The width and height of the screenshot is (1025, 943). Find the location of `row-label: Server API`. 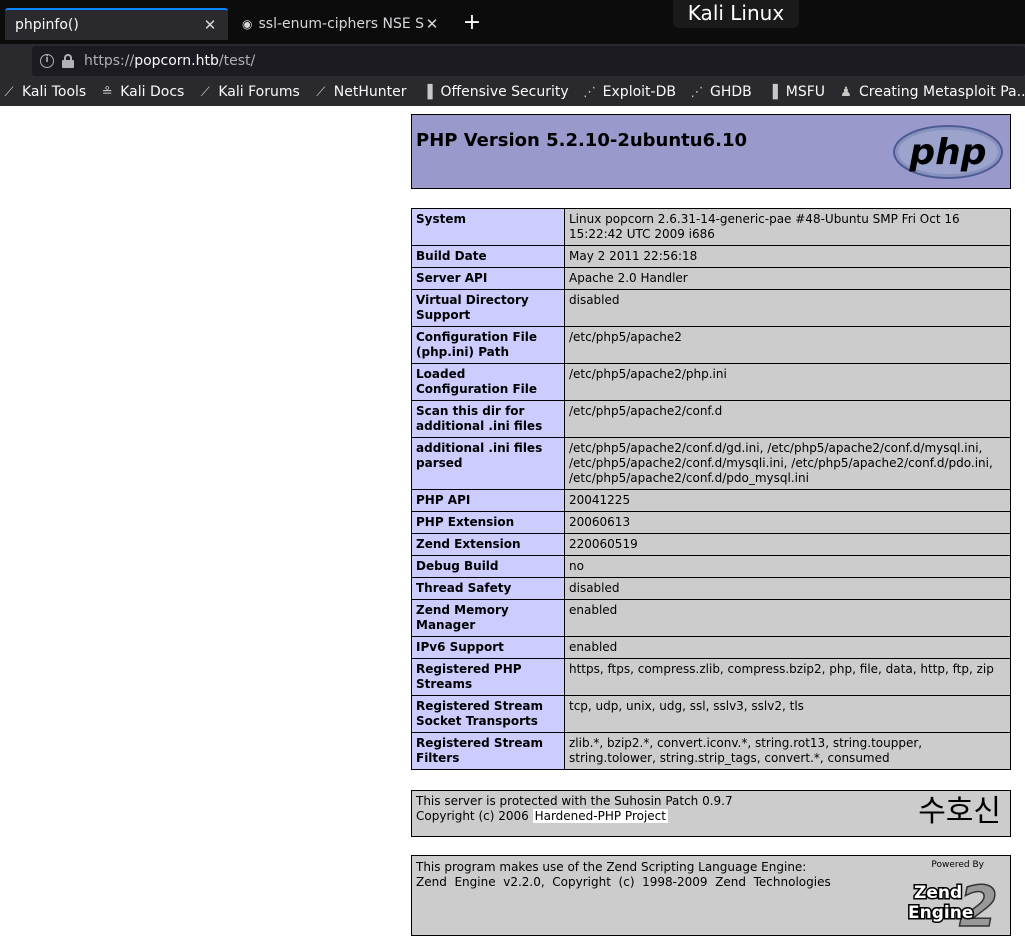

row-label: Server API is located at coordinates (488, 278).